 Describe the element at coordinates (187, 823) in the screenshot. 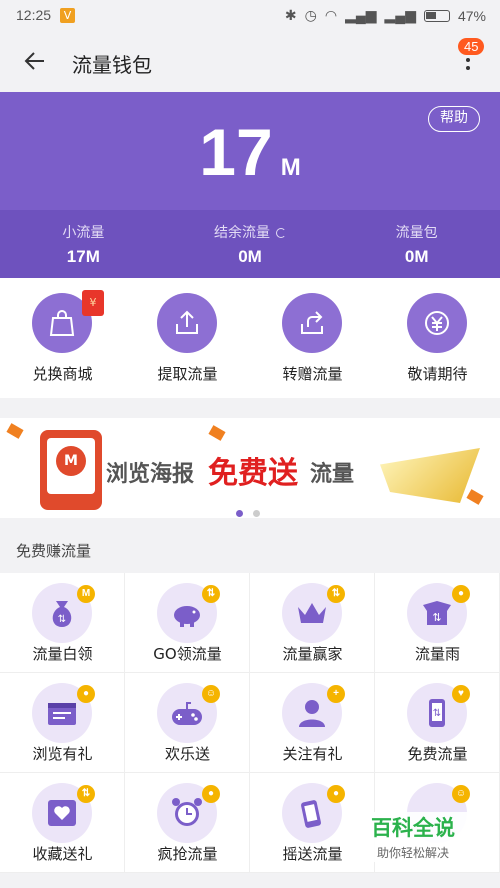

I see `earn-item-flash-grab: ● 疯抢流量` at that location.